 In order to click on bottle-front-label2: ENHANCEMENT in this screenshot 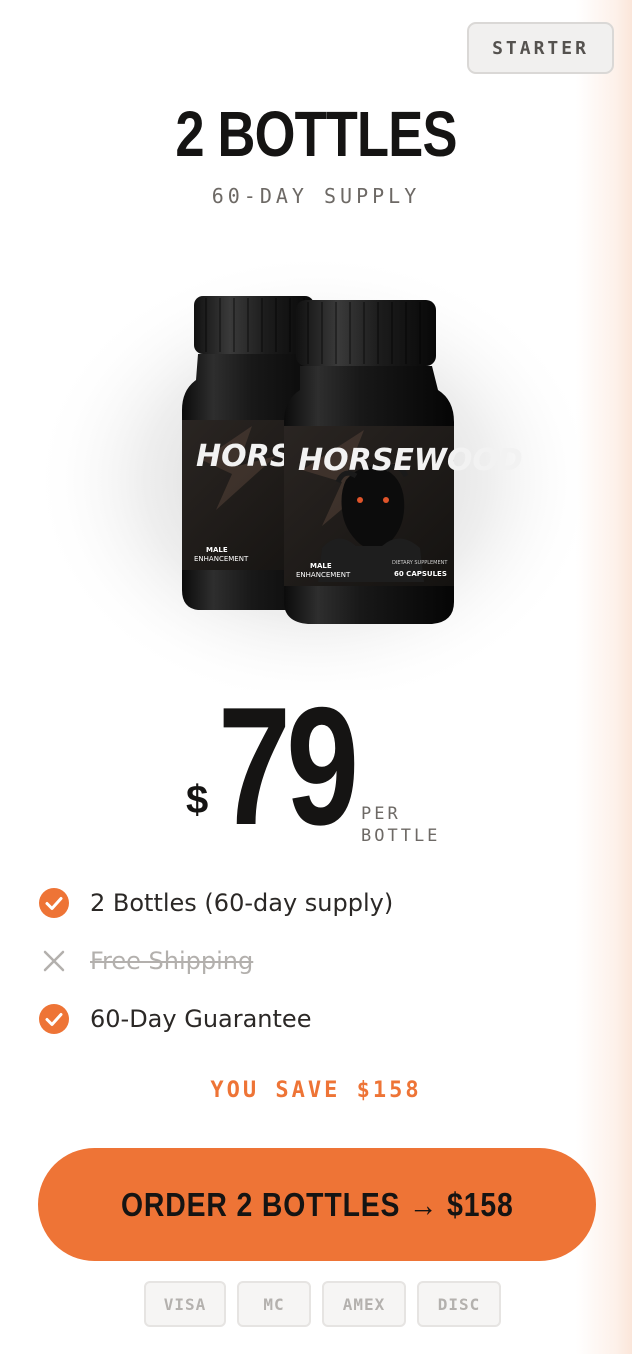, I will do `click(323, 575)`.